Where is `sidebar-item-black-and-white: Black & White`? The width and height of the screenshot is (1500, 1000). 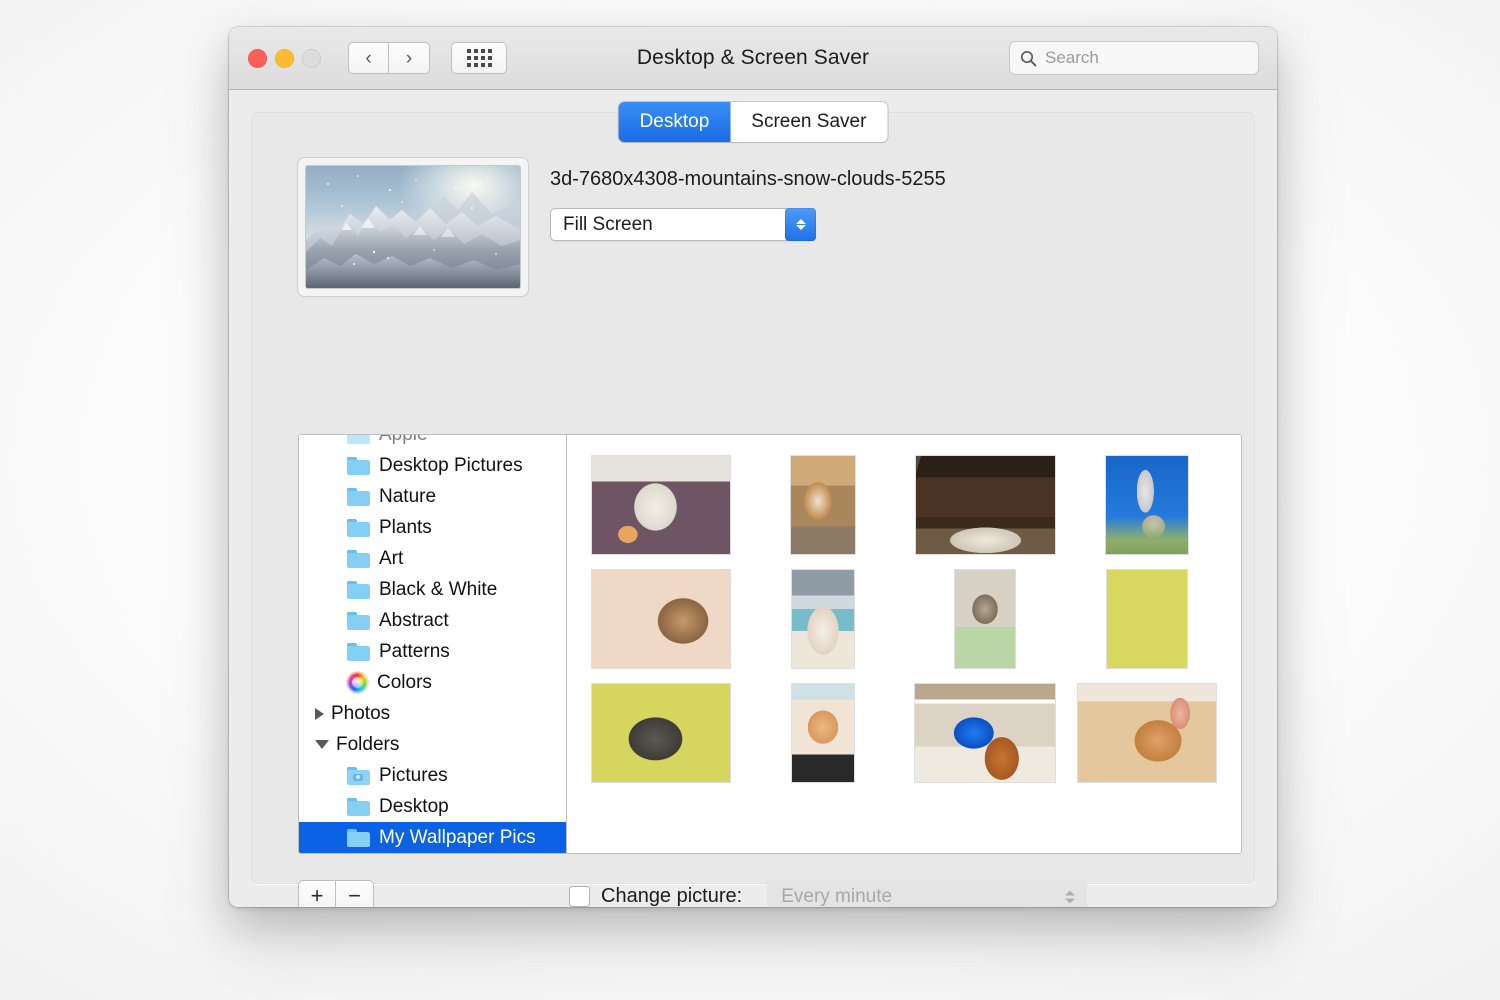
sidebar-item-black-and-white: Black & White is located at coordinates (432, 589).